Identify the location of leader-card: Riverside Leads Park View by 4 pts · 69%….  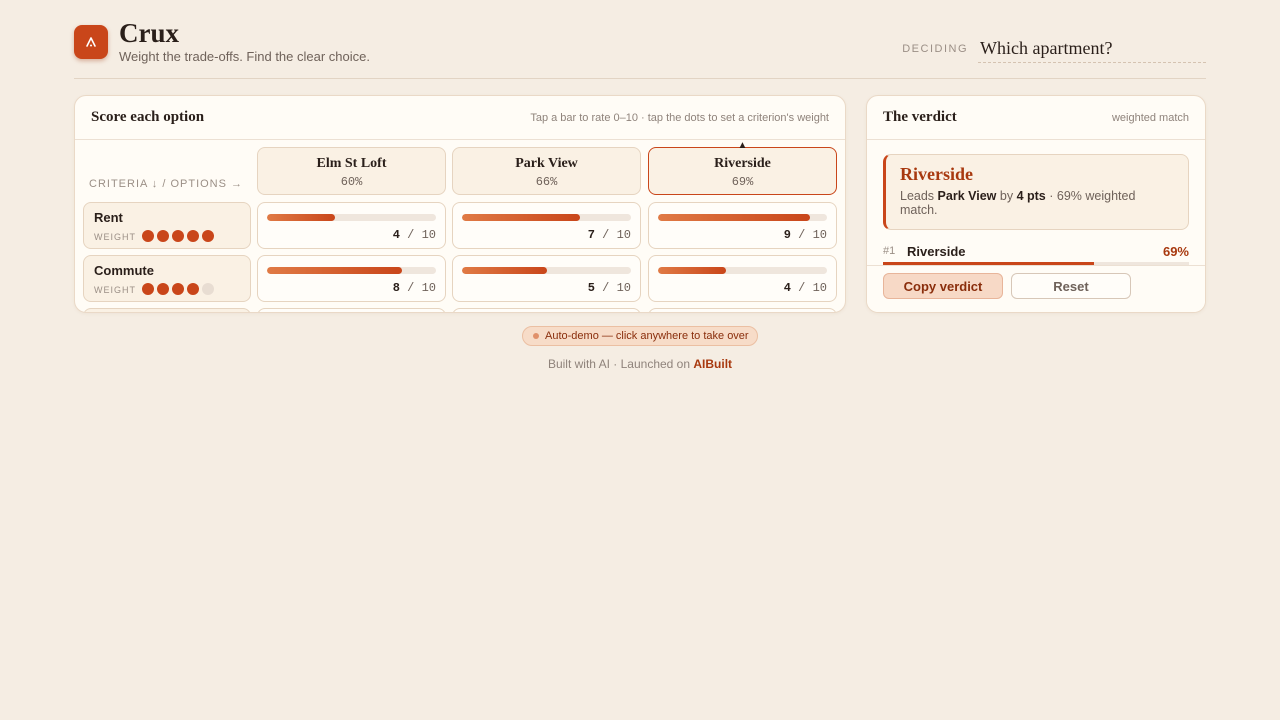
(1036, 192).